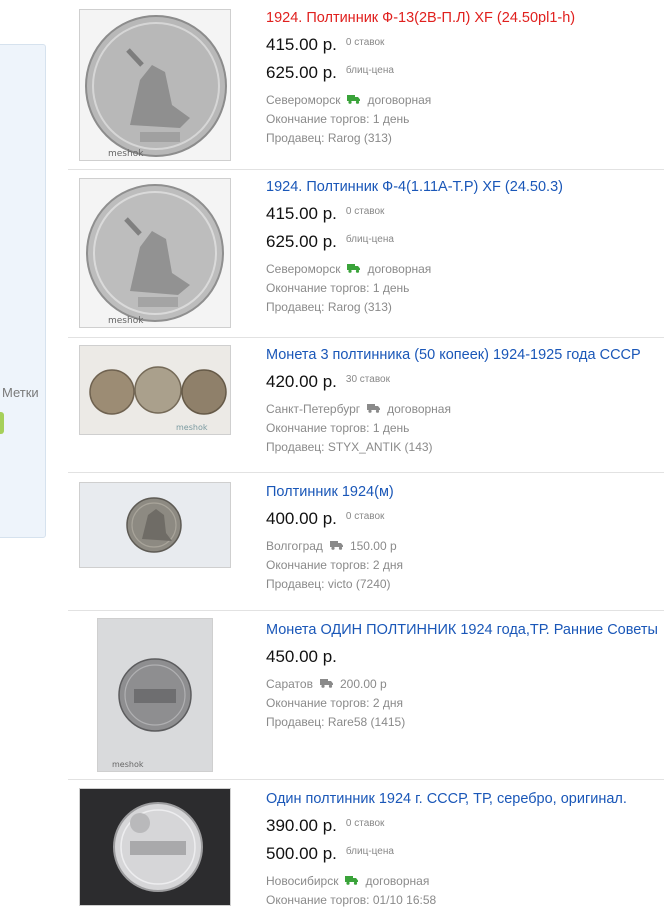  What do you see at coordinates (465, 447) in the screenshot?
I see `seller-info: Продавец: STYX_ANTIK (143)` at bounding box center [465, 447].